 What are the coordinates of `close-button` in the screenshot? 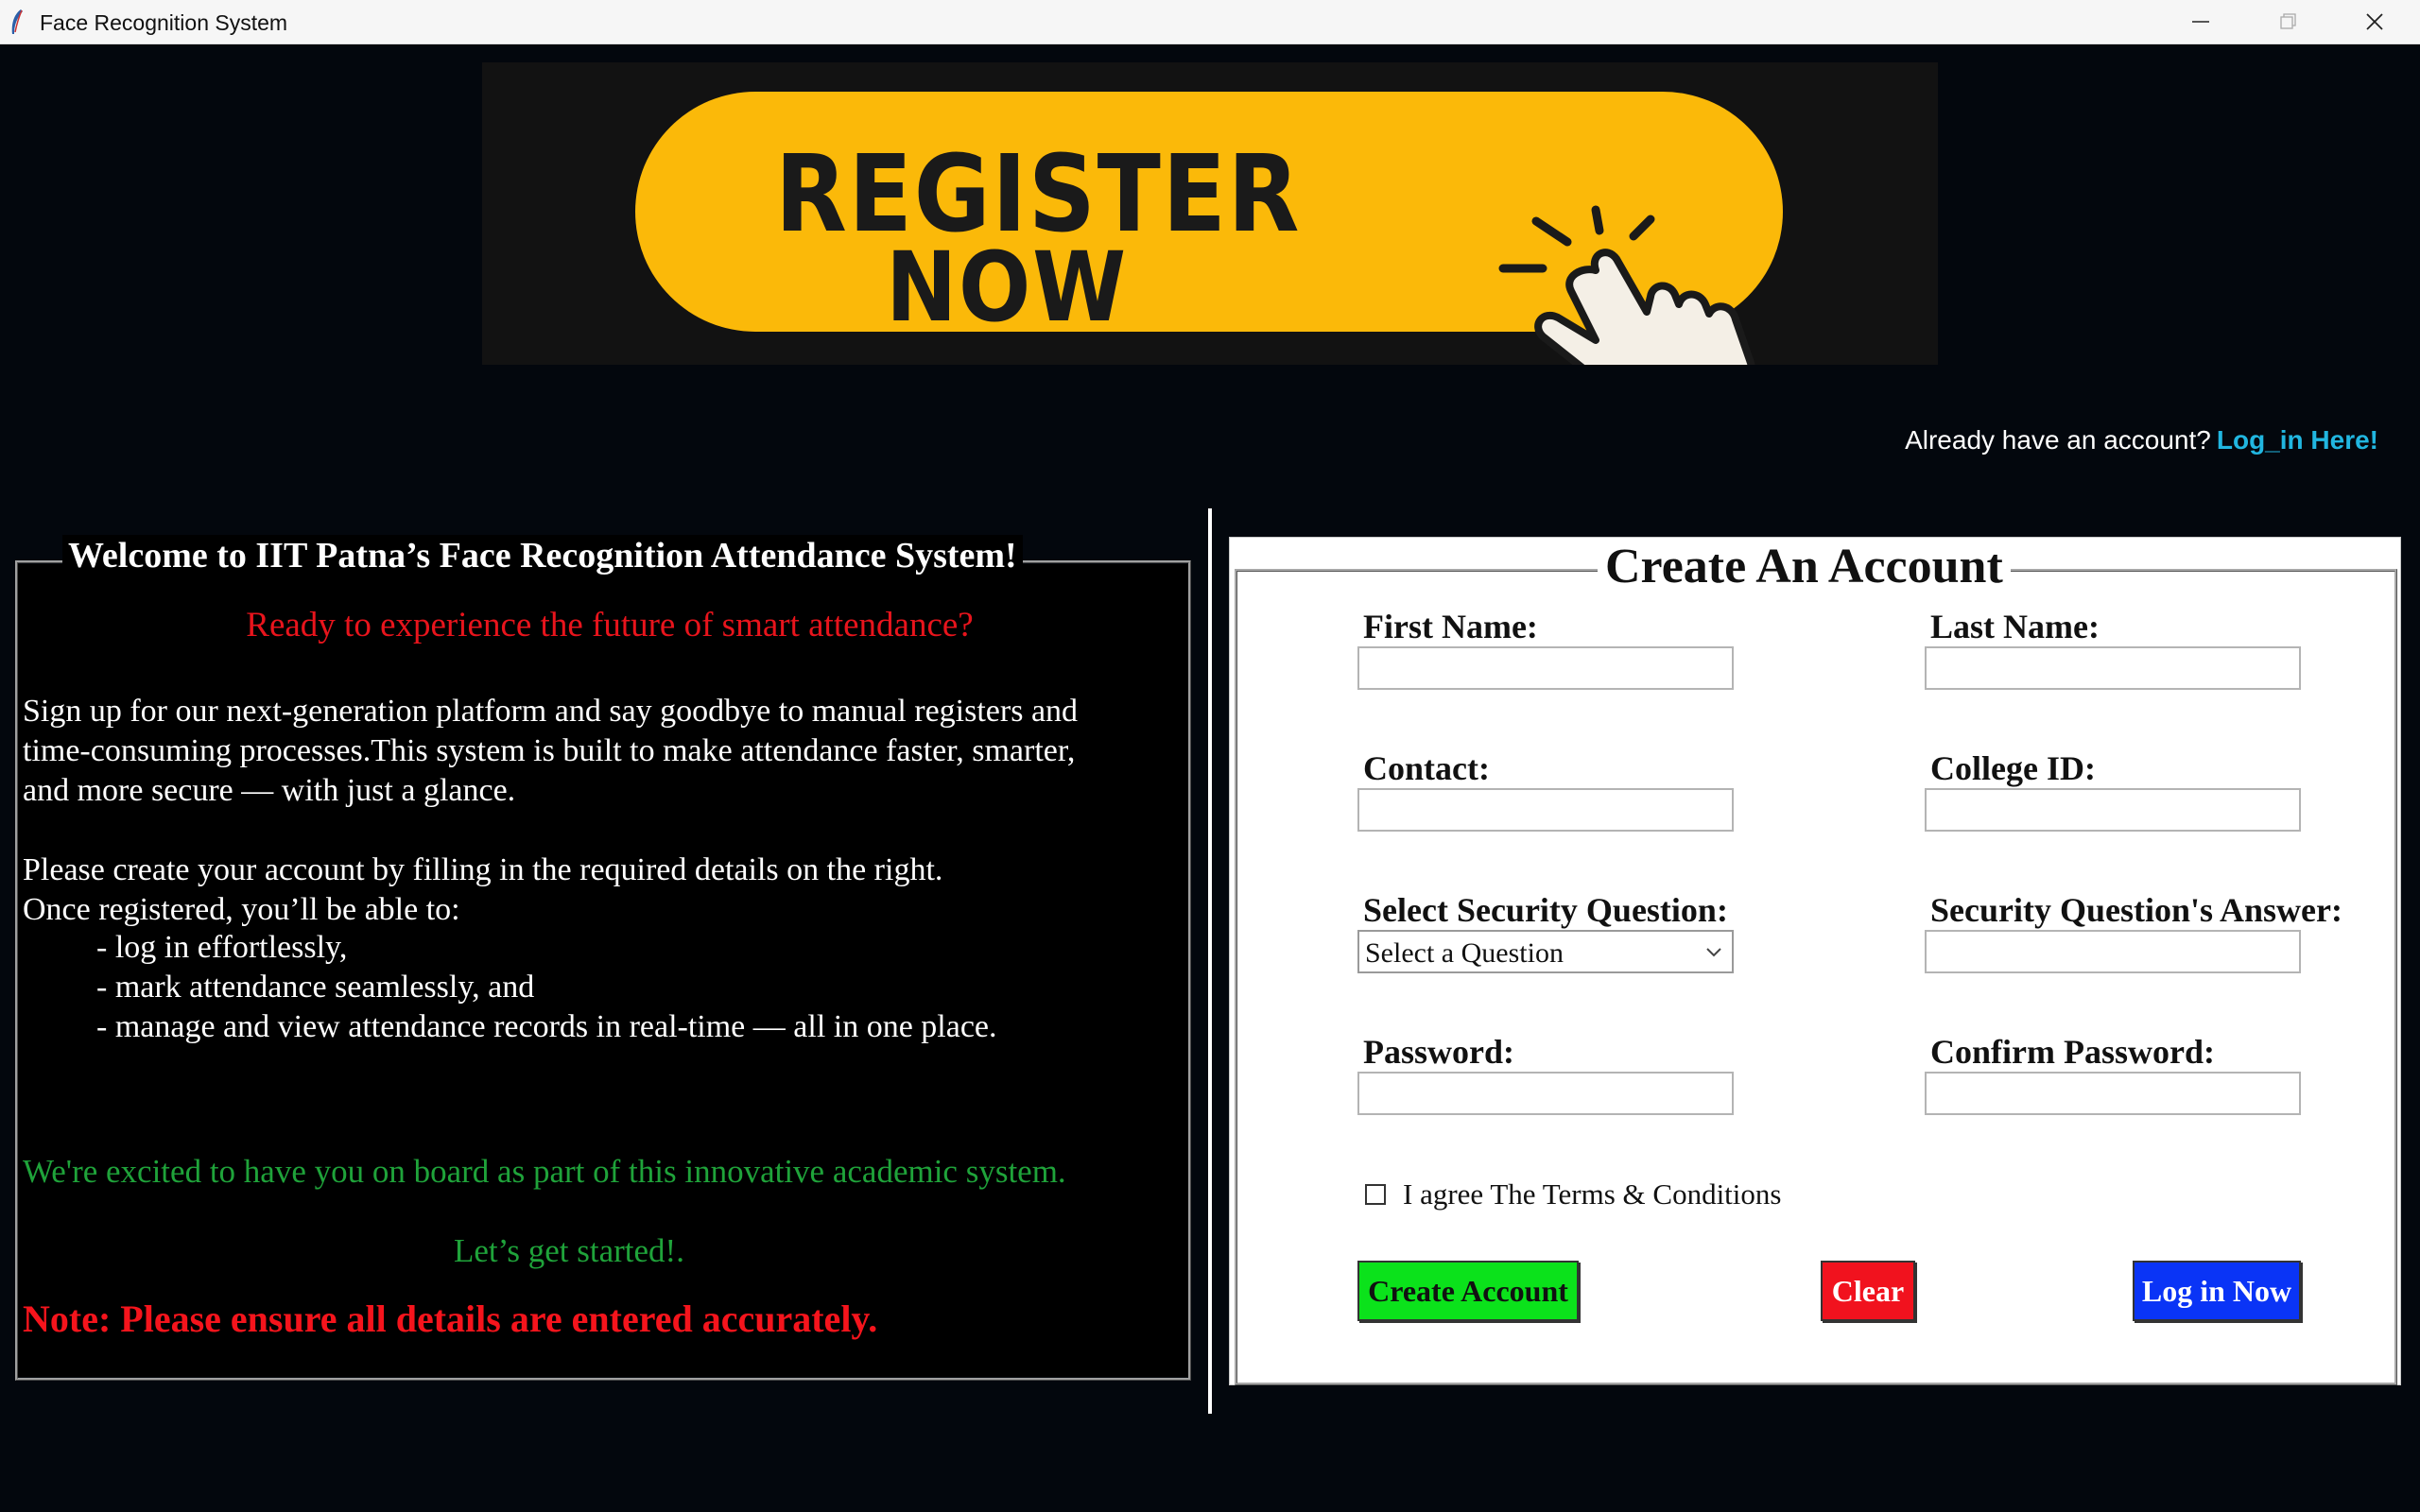 It's located at (2374, 21).